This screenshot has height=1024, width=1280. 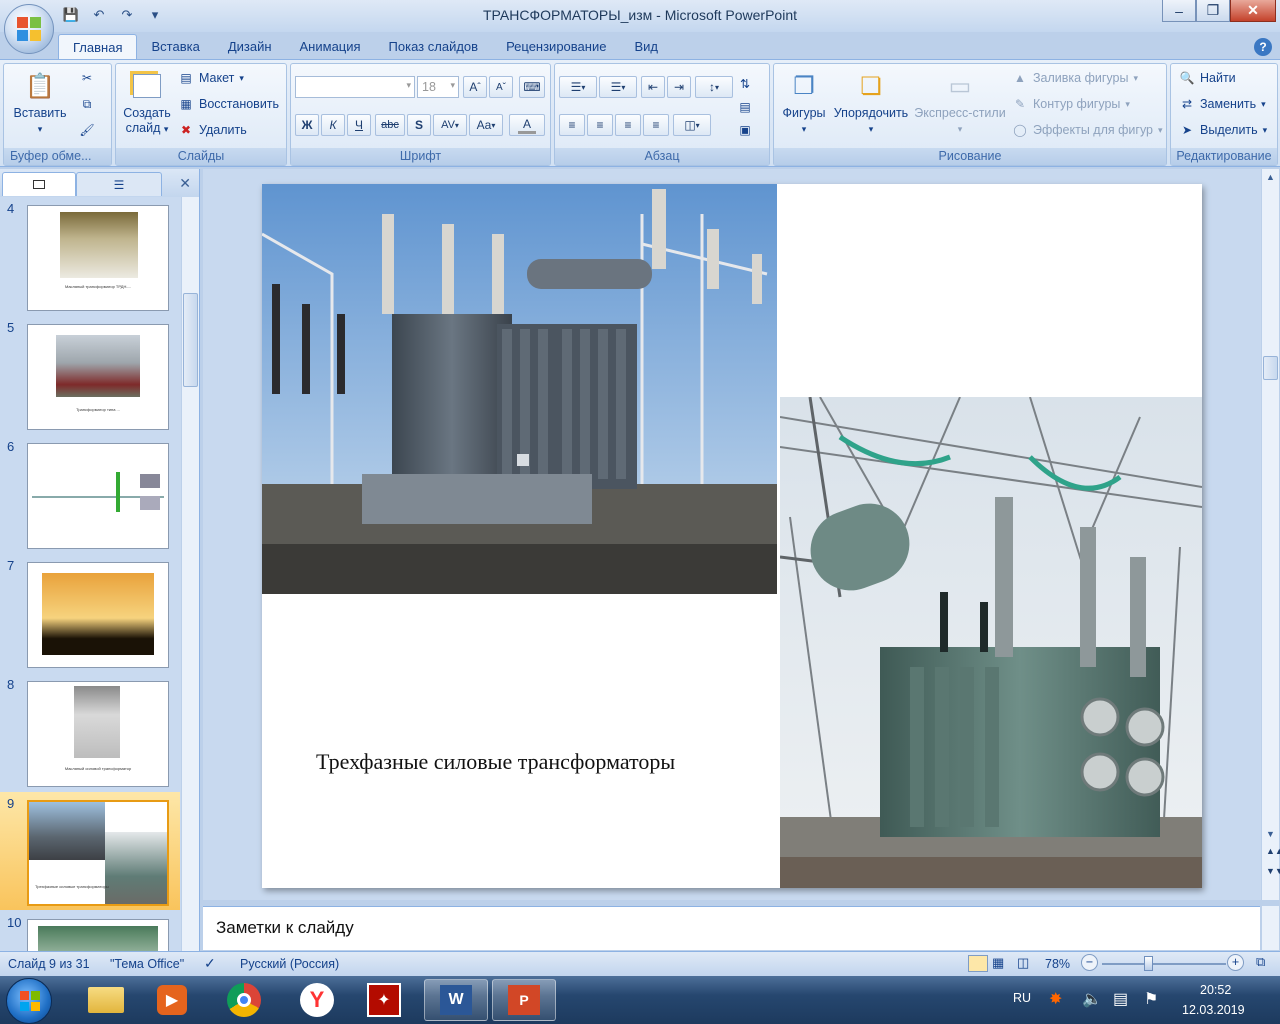 What do you see at coordinates (1215, 990) in the screenshot?
I see `clock-time: 20:52` at bounding box center [1215, 990].